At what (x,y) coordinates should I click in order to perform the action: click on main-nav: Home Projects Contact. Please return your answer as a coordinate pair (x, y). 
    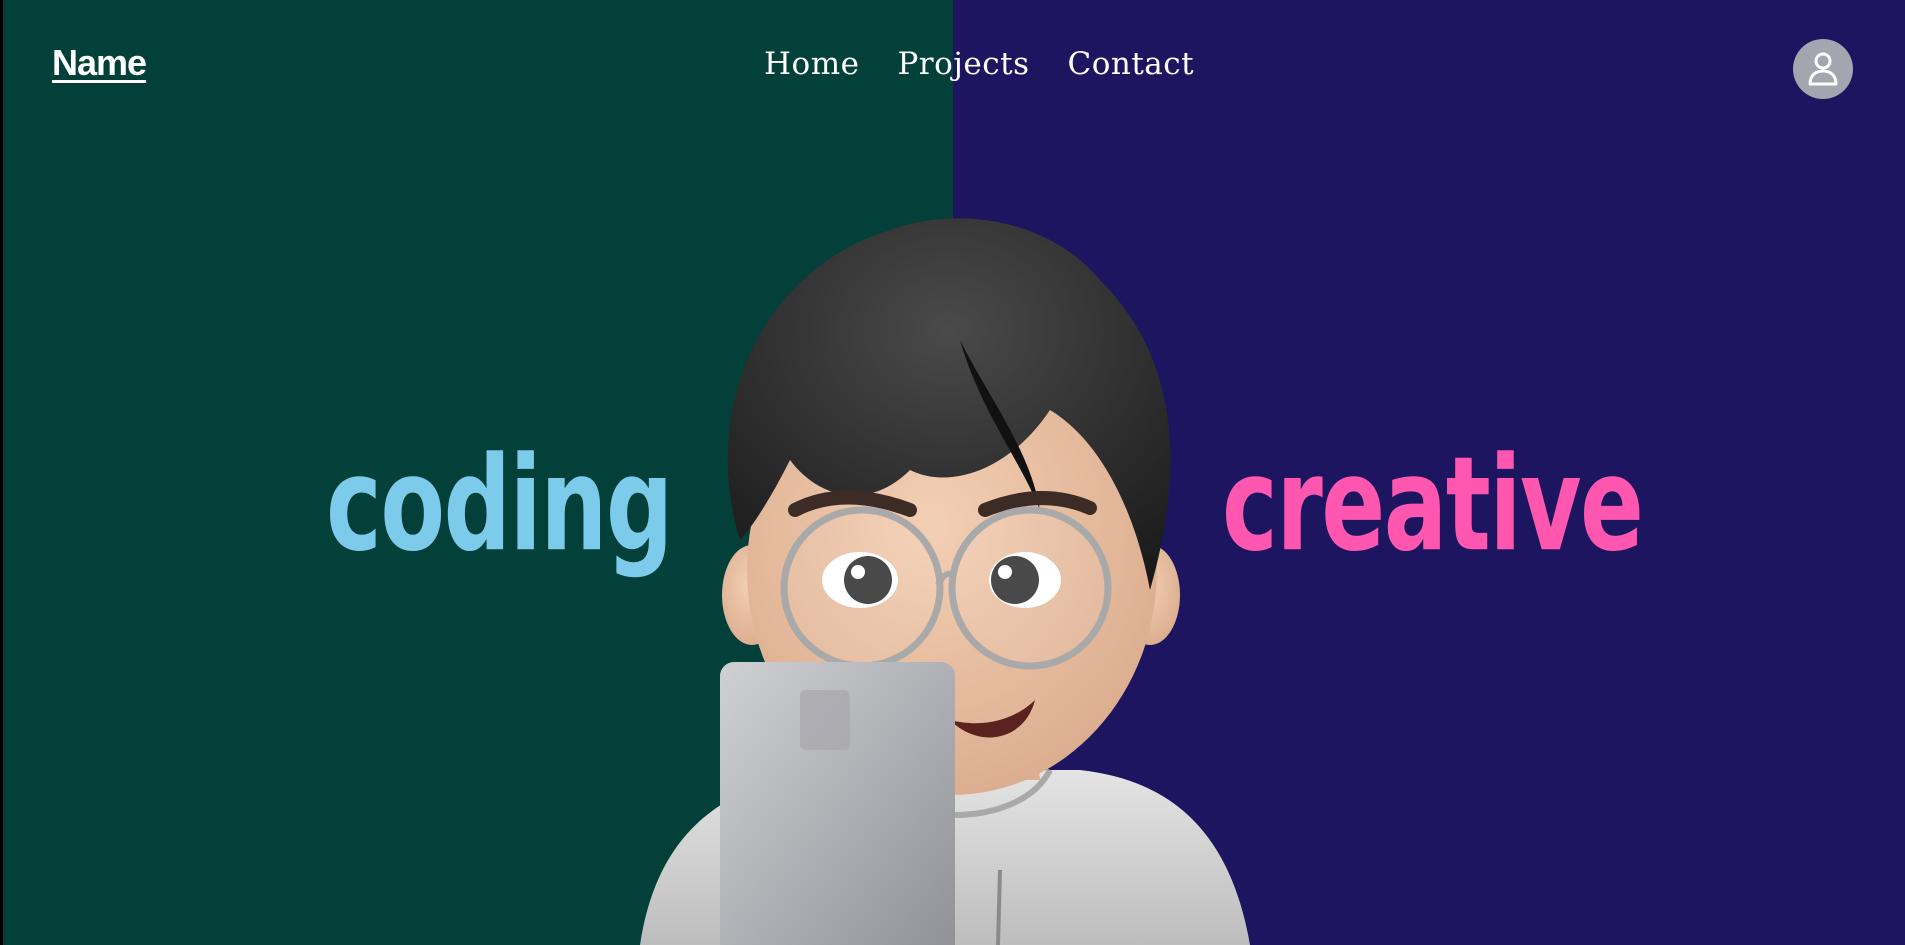
    Looking at the image, I should click on (979, 64).